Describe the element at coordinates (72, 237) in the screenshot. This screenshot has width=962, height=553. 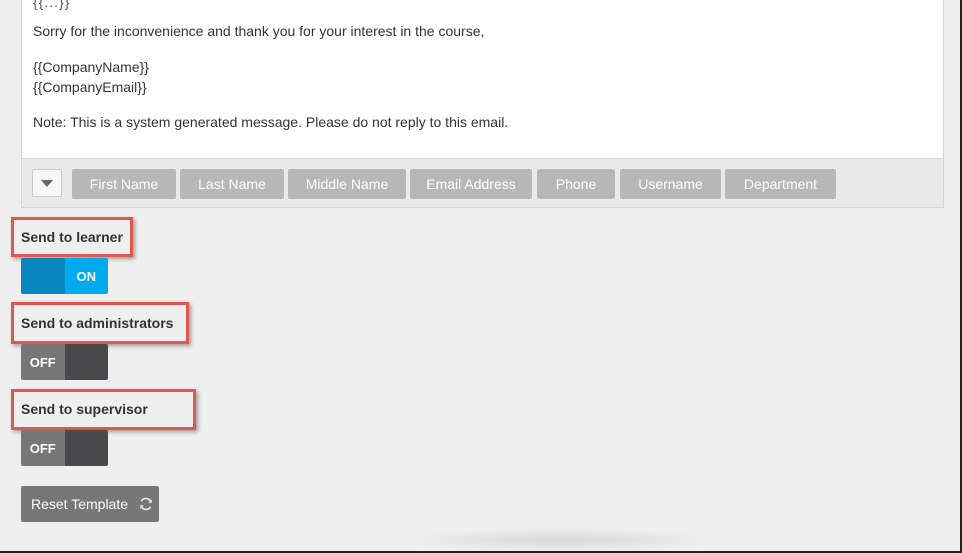
I see `send-to-learner-label: Send to learner` at that location.